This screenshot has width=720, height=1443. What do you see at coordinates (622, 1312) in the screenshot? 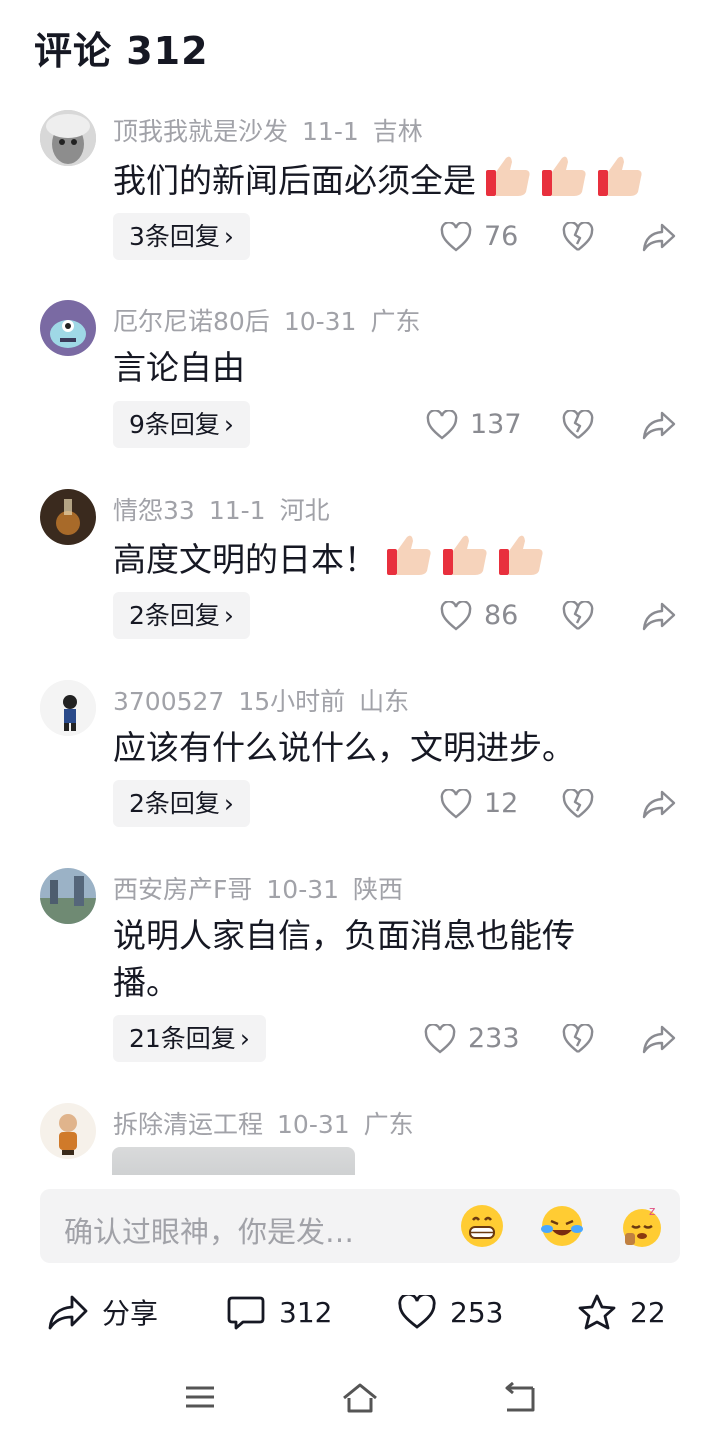
I see `favorite-button: 22` at bounding box center [622, 1312].